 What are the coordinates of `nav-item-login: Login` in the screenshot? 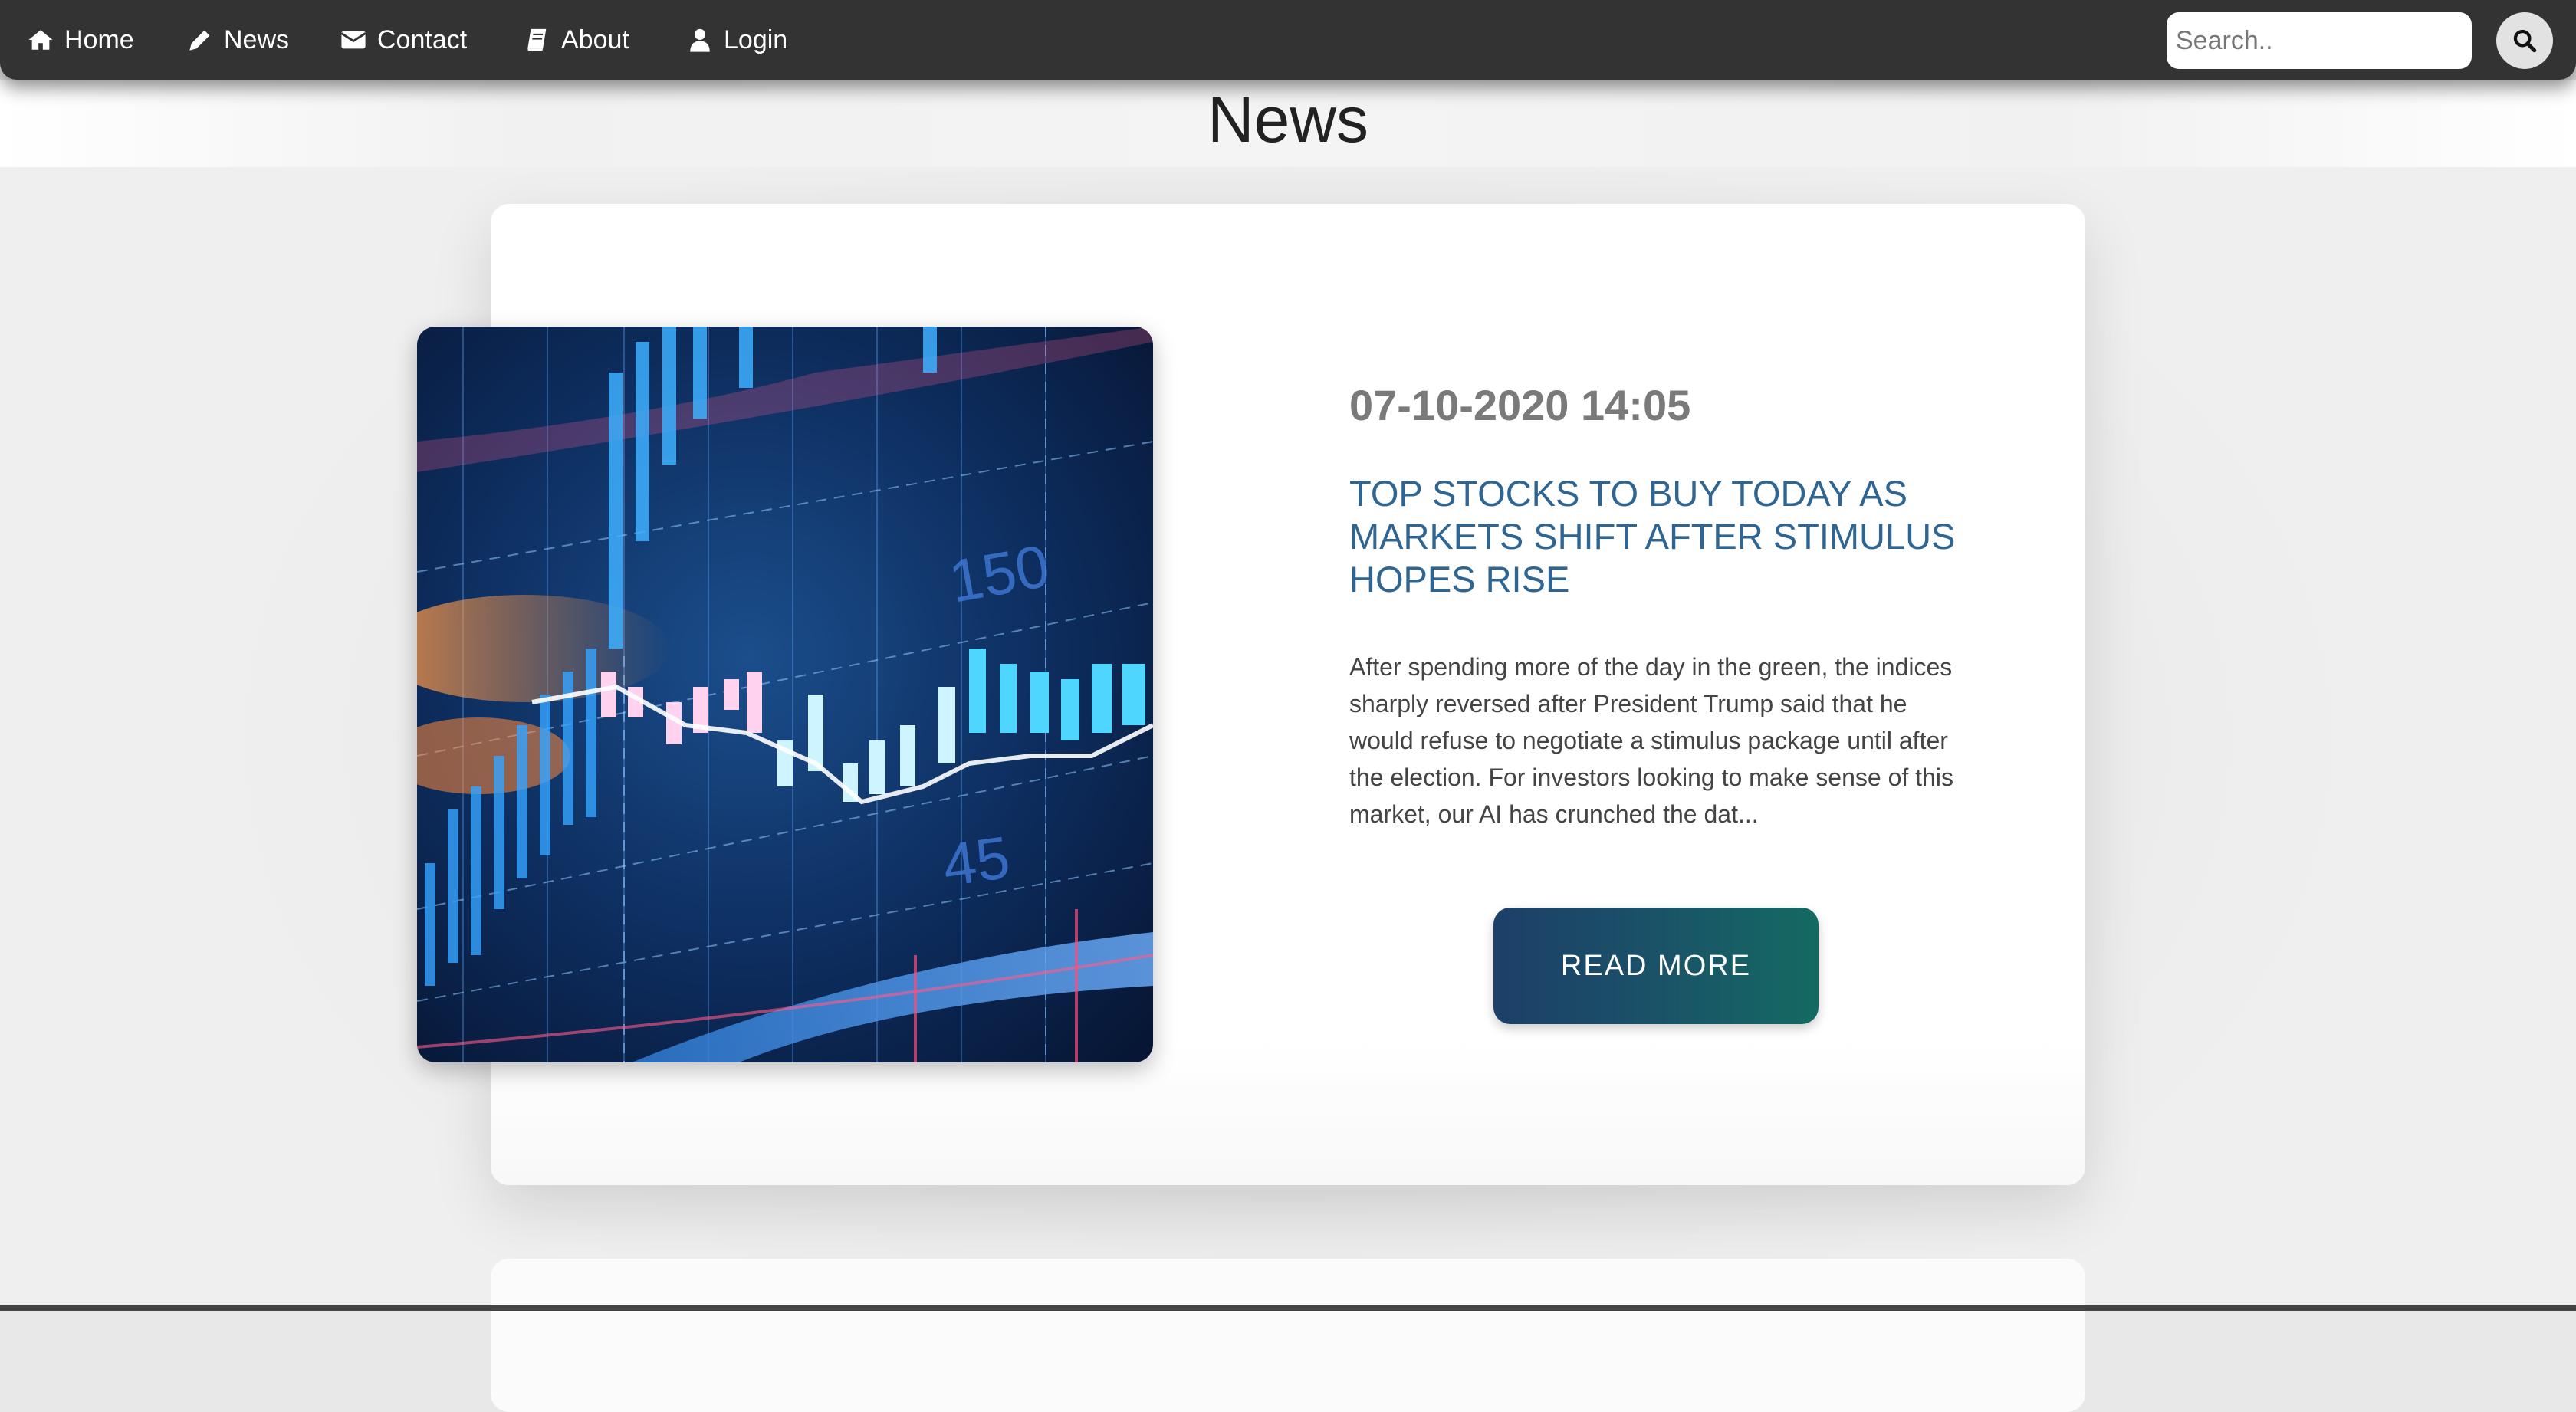 It's located at (737, 40).